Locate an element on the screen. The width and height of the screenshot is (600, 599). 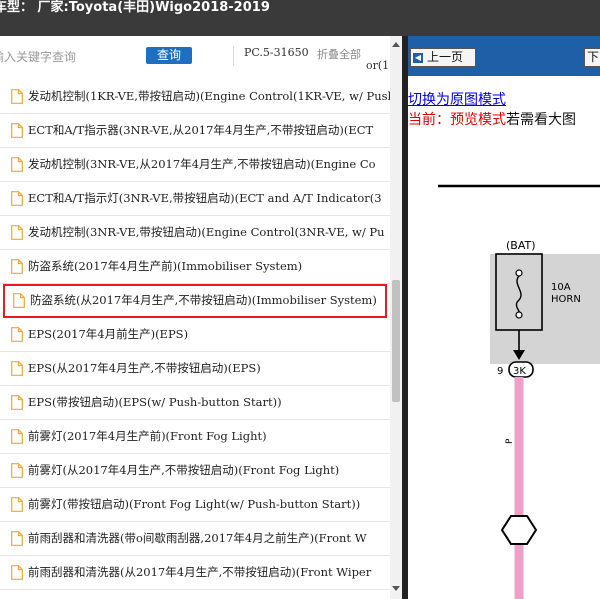
list-item: 防盗系统(2017年4月生产前)(Immobiliser System) is located at coordinates (195, 267).